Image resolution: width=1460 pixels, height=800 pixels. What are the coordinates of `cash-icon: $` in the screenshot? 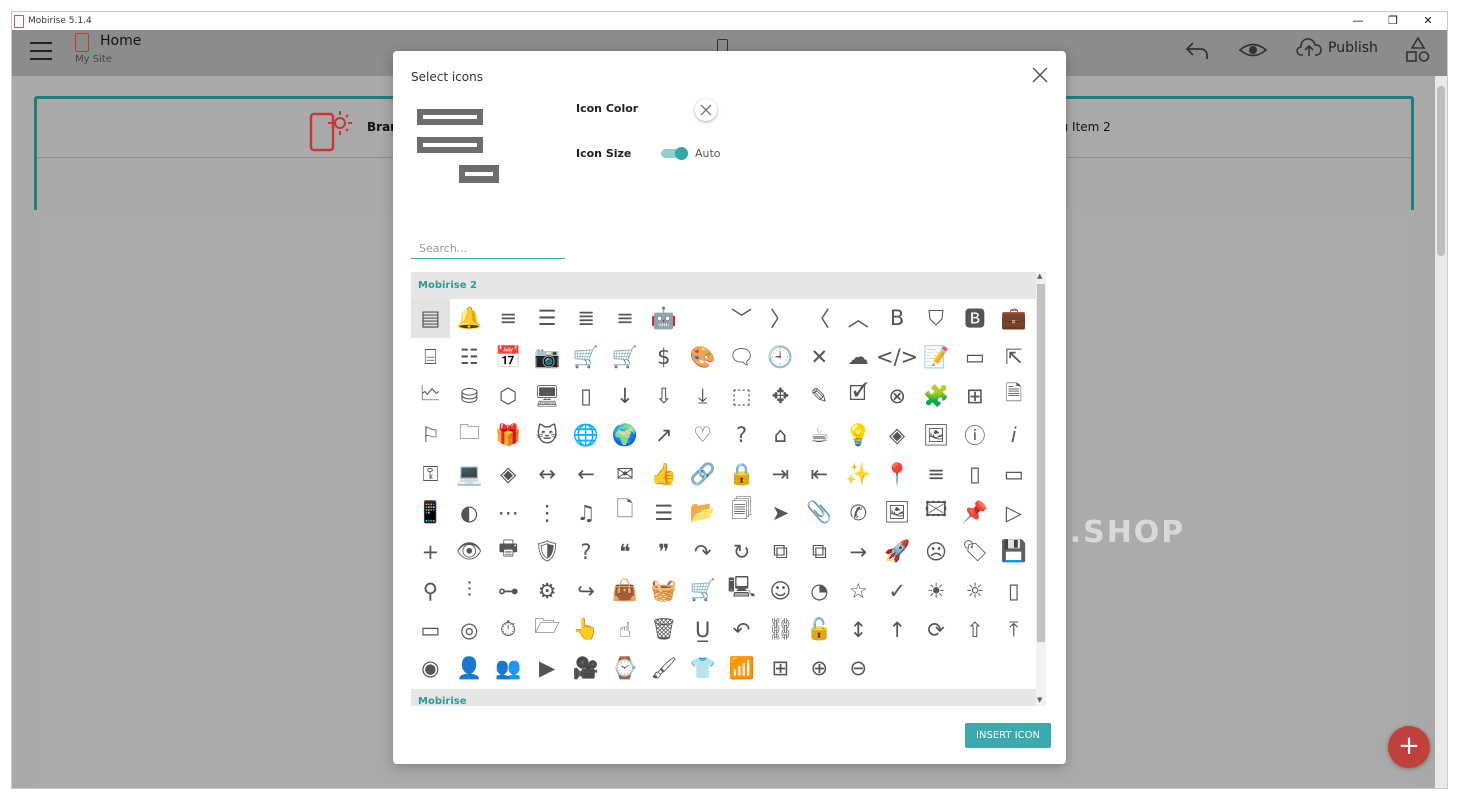 It's located at (663, 357).